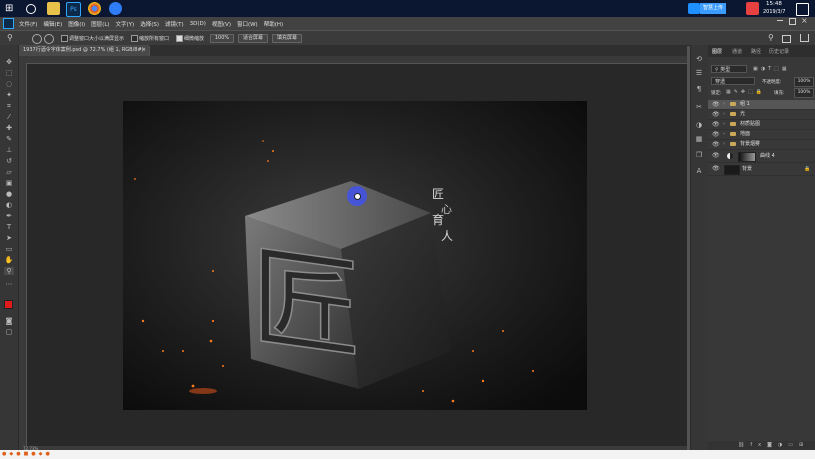  Describe the element at coordinates (699, 139) in the screenshot. I see `swatches-icon: ▦` at that location.